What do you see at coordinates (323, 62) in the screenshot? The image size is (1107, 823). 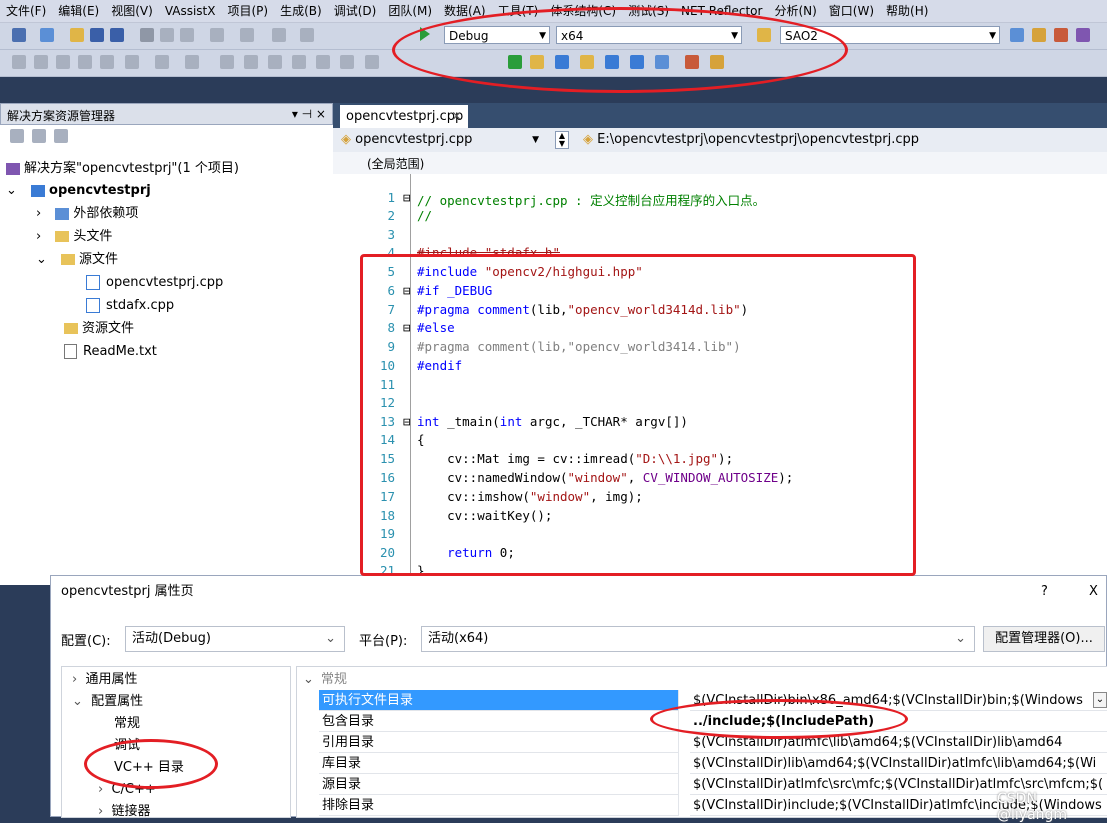 I see `next-bookmark-folder-icon` at bounding box center [323, 62].